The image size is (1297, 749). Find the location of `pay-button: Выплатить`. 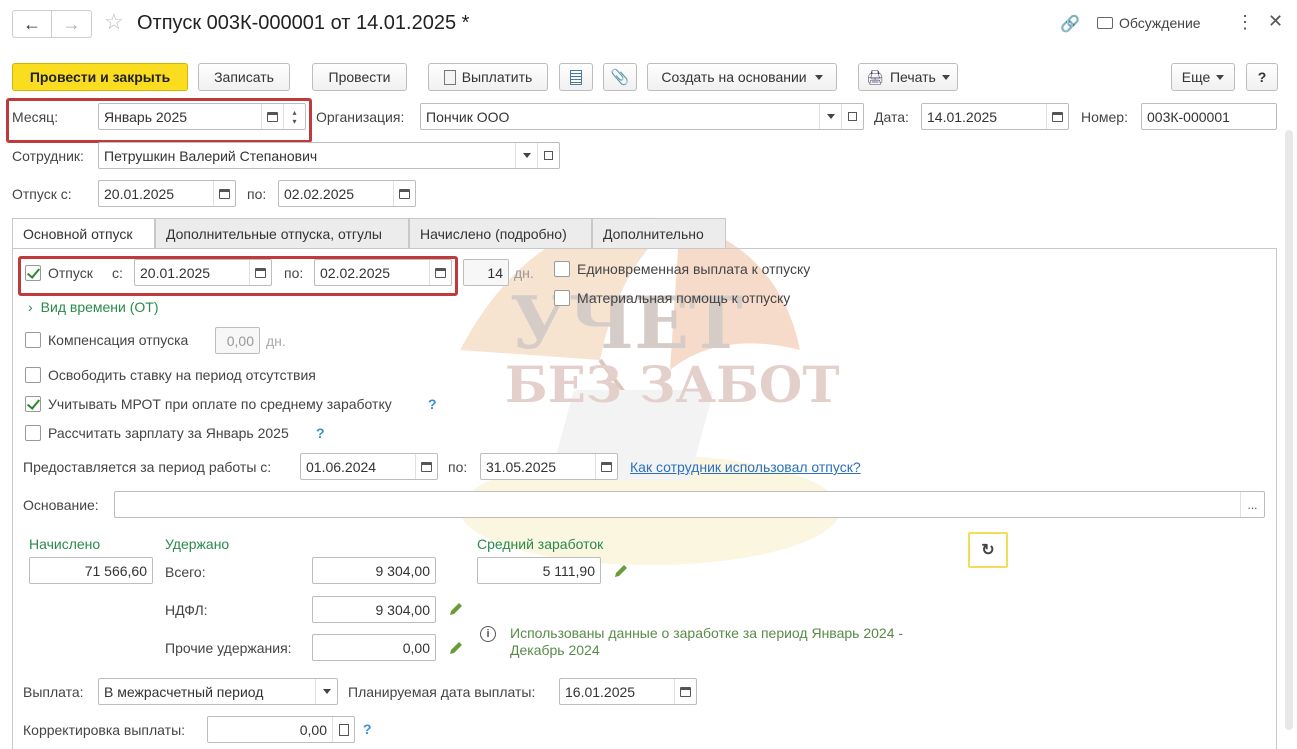

pay-button: Выплатить is located at coordinates (488, 77).